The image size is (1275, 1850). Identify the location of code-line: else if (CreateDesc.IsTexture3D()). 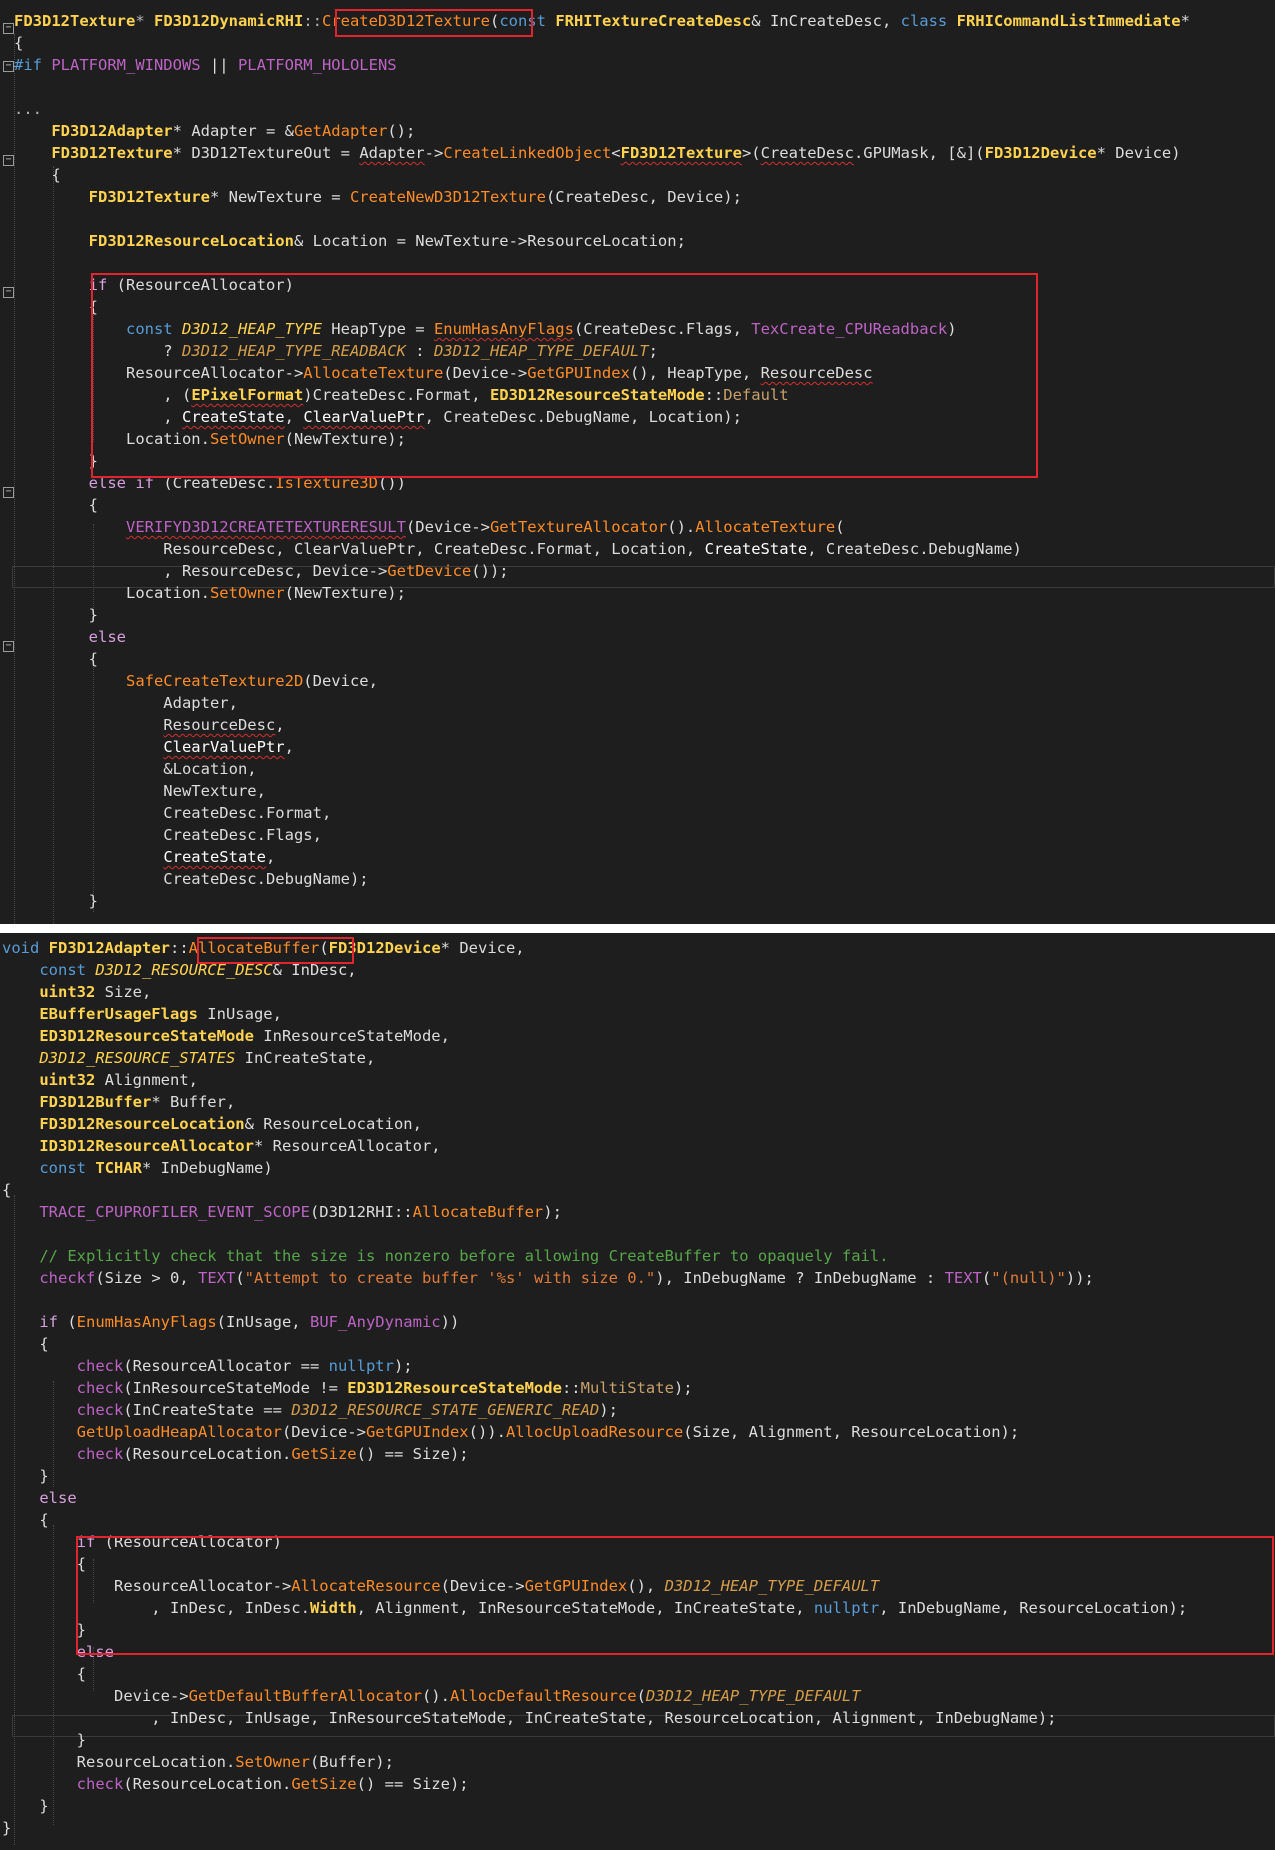
(210, 483).